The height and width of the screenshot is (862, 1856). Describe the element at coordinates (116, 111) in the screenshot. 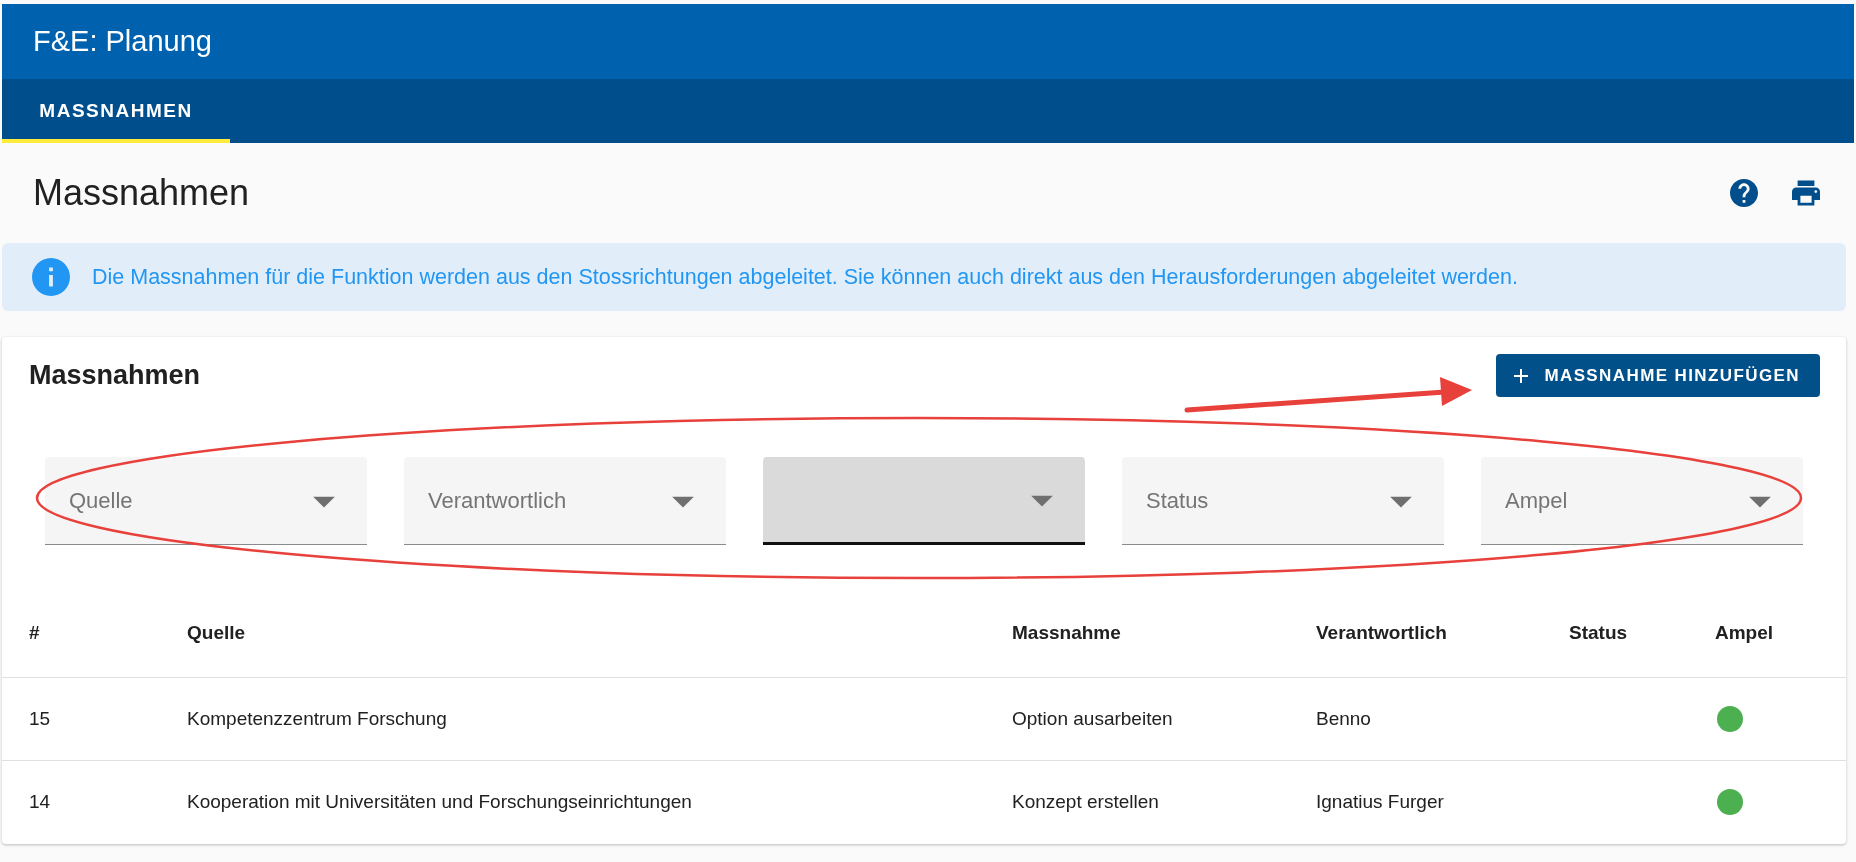

I see `tab: MASSNAHMEN` at that location.